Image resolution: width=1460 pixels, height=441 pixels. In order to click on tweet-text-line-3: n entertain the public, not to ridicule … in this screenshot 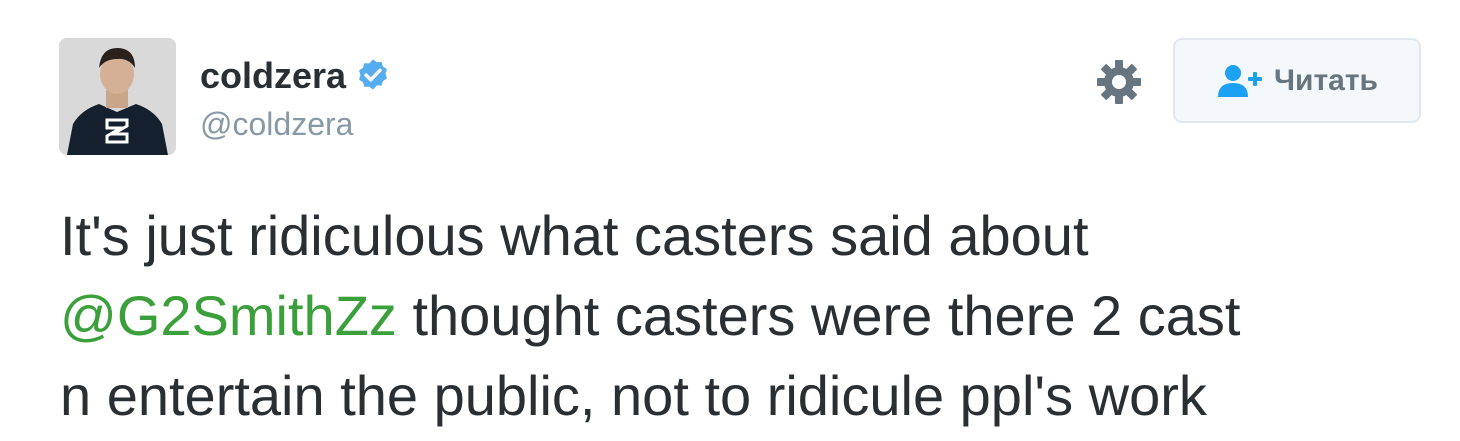, I will do `click(633, 395)`.